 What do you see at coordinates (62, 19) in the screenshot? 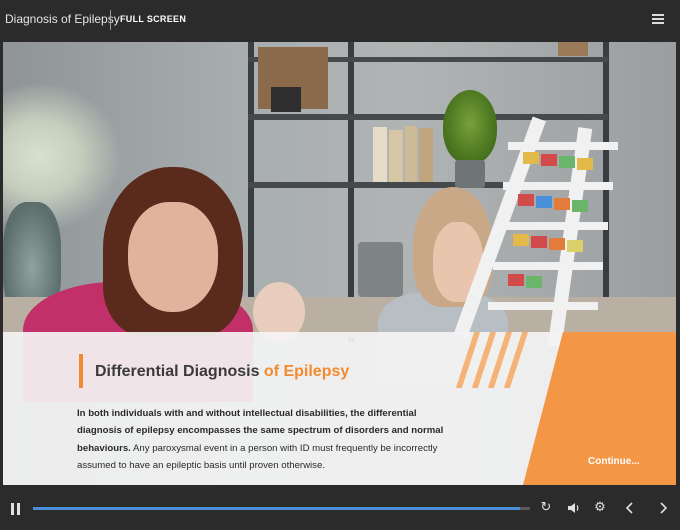
I see `course-title: Diagnosis of Epilepsy` at bounding box center [62, 19].